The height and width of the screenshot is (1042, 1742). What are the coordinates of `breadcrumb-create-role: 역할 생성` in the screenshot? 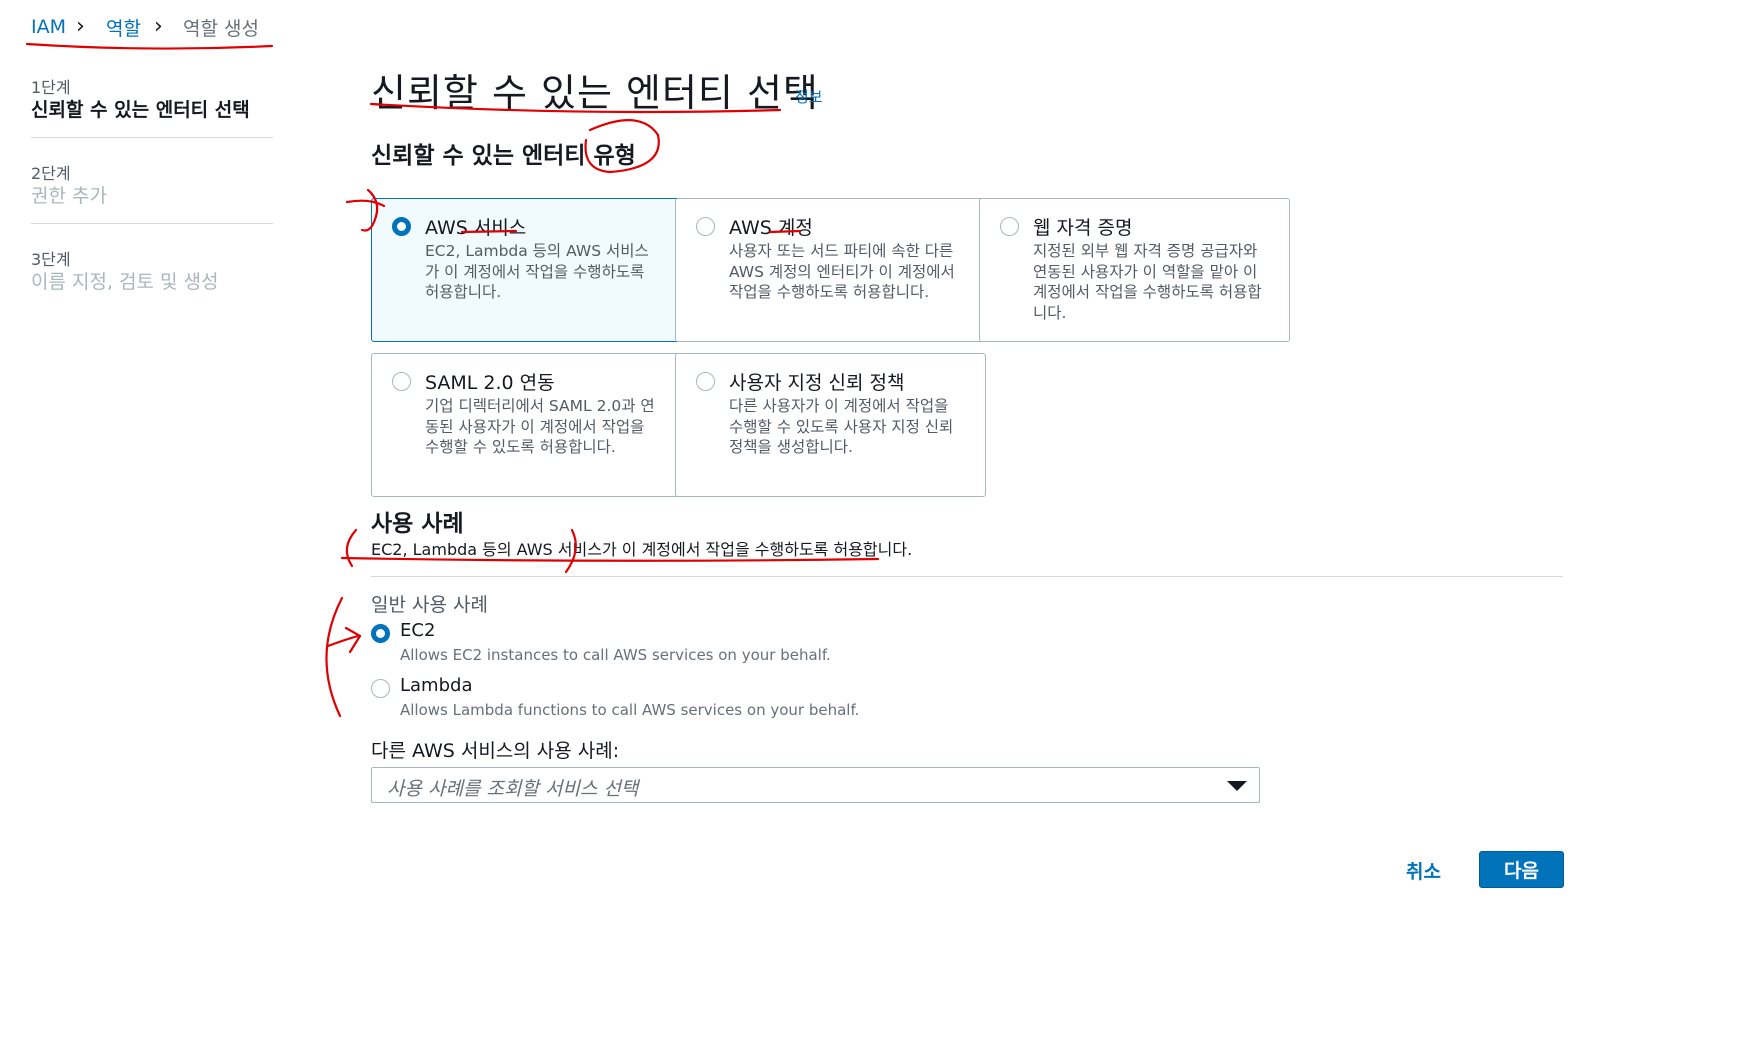 It's located at (221, 29).